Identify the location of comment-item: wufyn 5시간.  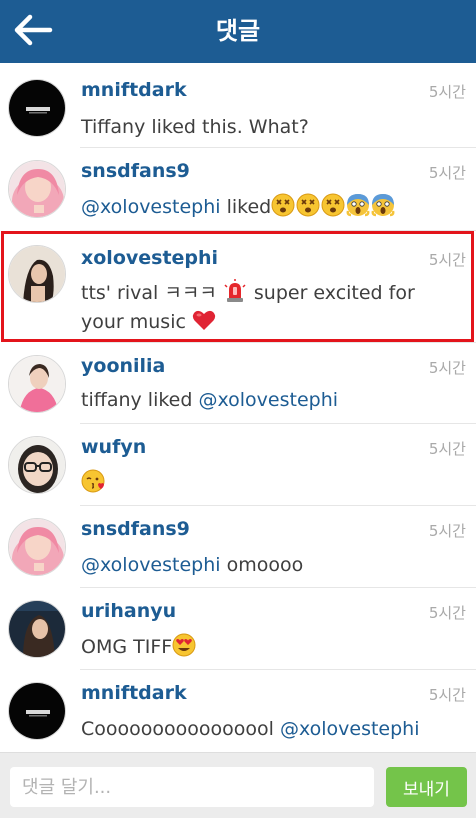
(238, 465).